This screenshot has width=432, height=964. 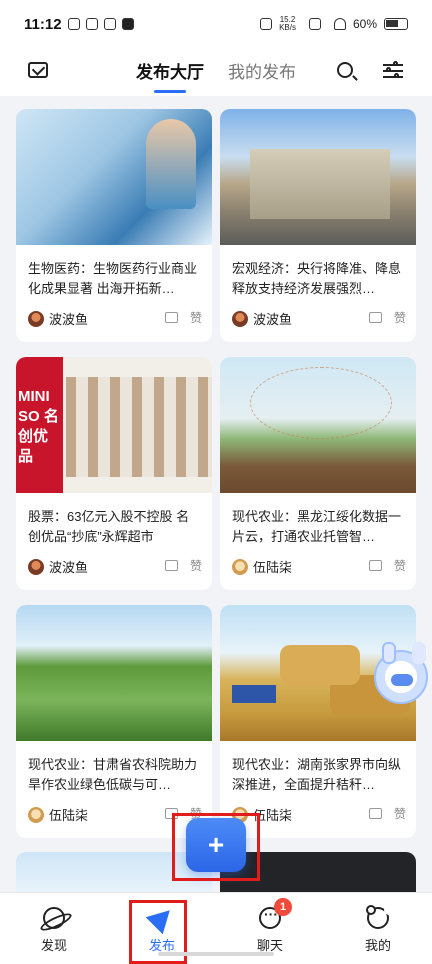 What do you see at coordinates (109, 526) in the screenshot?
I see `card-title: 股票：63亿元入股不控股 名创优品“抄底”永辉超市` at bounding box center [109, 526].